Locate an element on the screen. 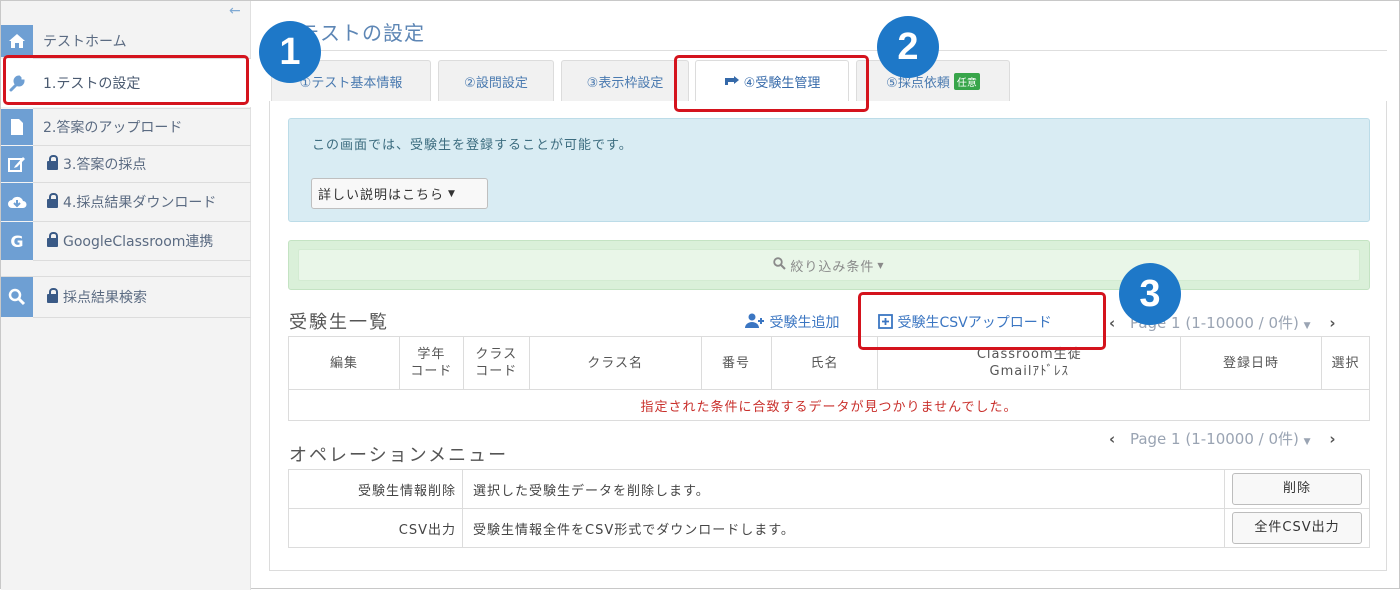  operation-description: 受験生情報全件をCSV形式でダウンロードします。 is located at coordinates (843, 528).